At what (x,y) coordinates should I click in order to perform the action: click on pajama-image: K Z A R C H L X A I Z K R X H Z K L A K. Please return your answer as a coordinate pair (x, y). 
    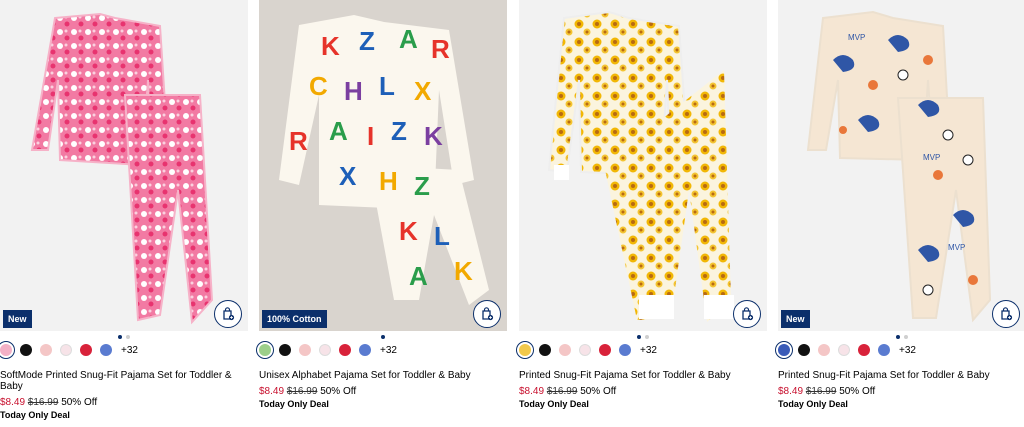
    Looking at the image, I should click on (384, 160).